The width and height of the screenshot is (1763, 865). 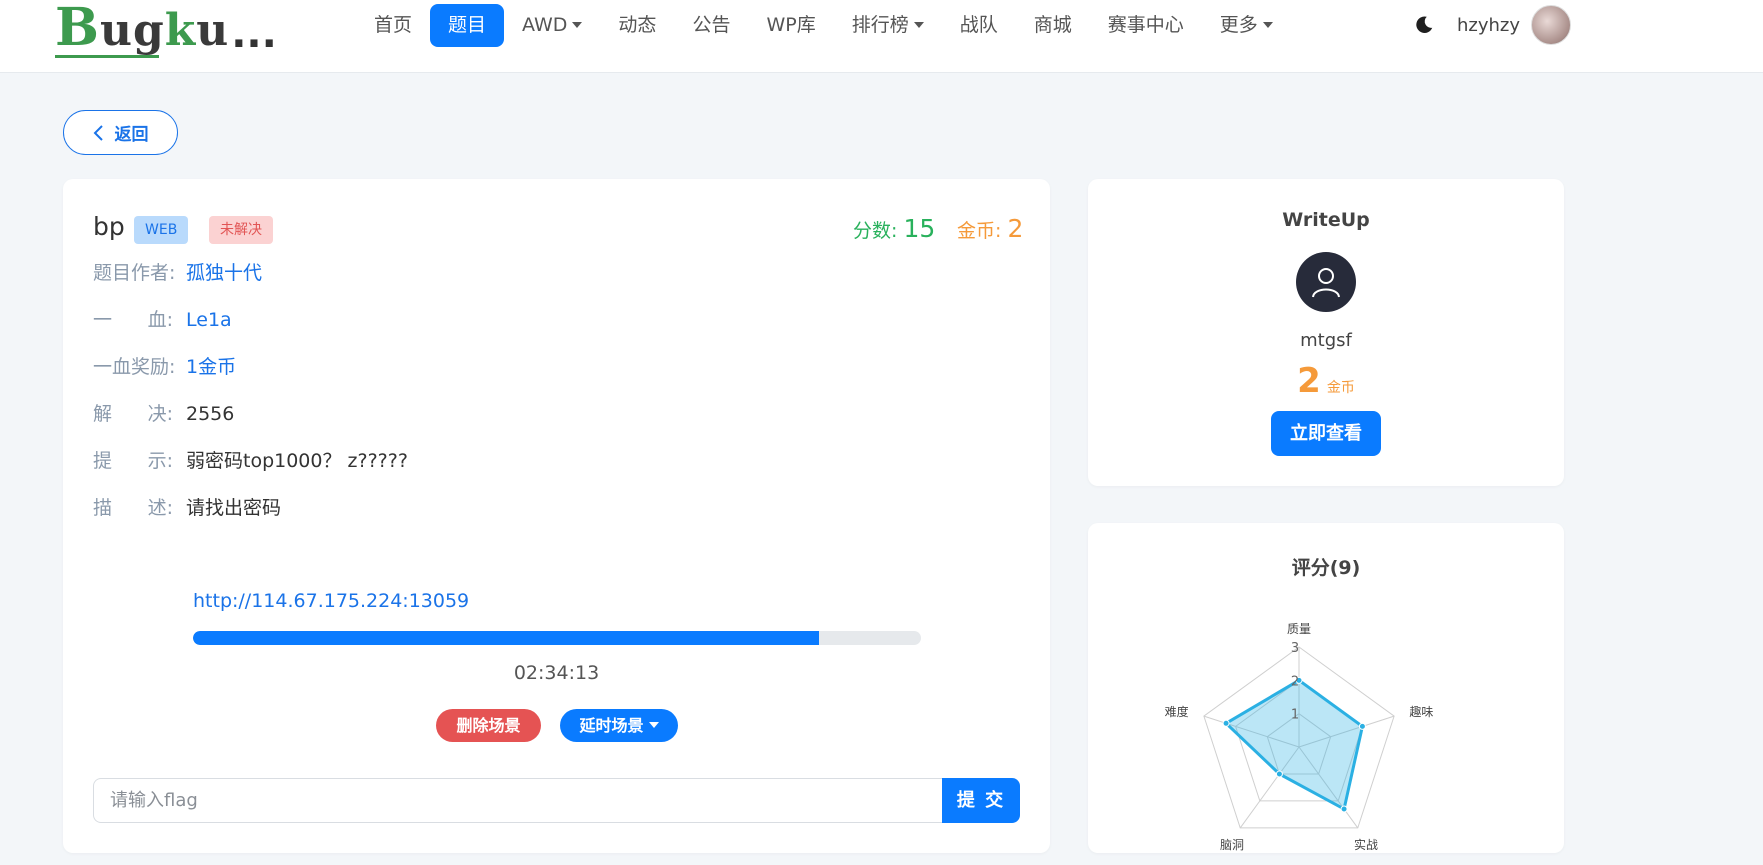 What do you see at coordinates (331, 601) in the screenshot?
I see `instance-url-link: http://114.67.175.224:13059` at bounding box center [331, 601].